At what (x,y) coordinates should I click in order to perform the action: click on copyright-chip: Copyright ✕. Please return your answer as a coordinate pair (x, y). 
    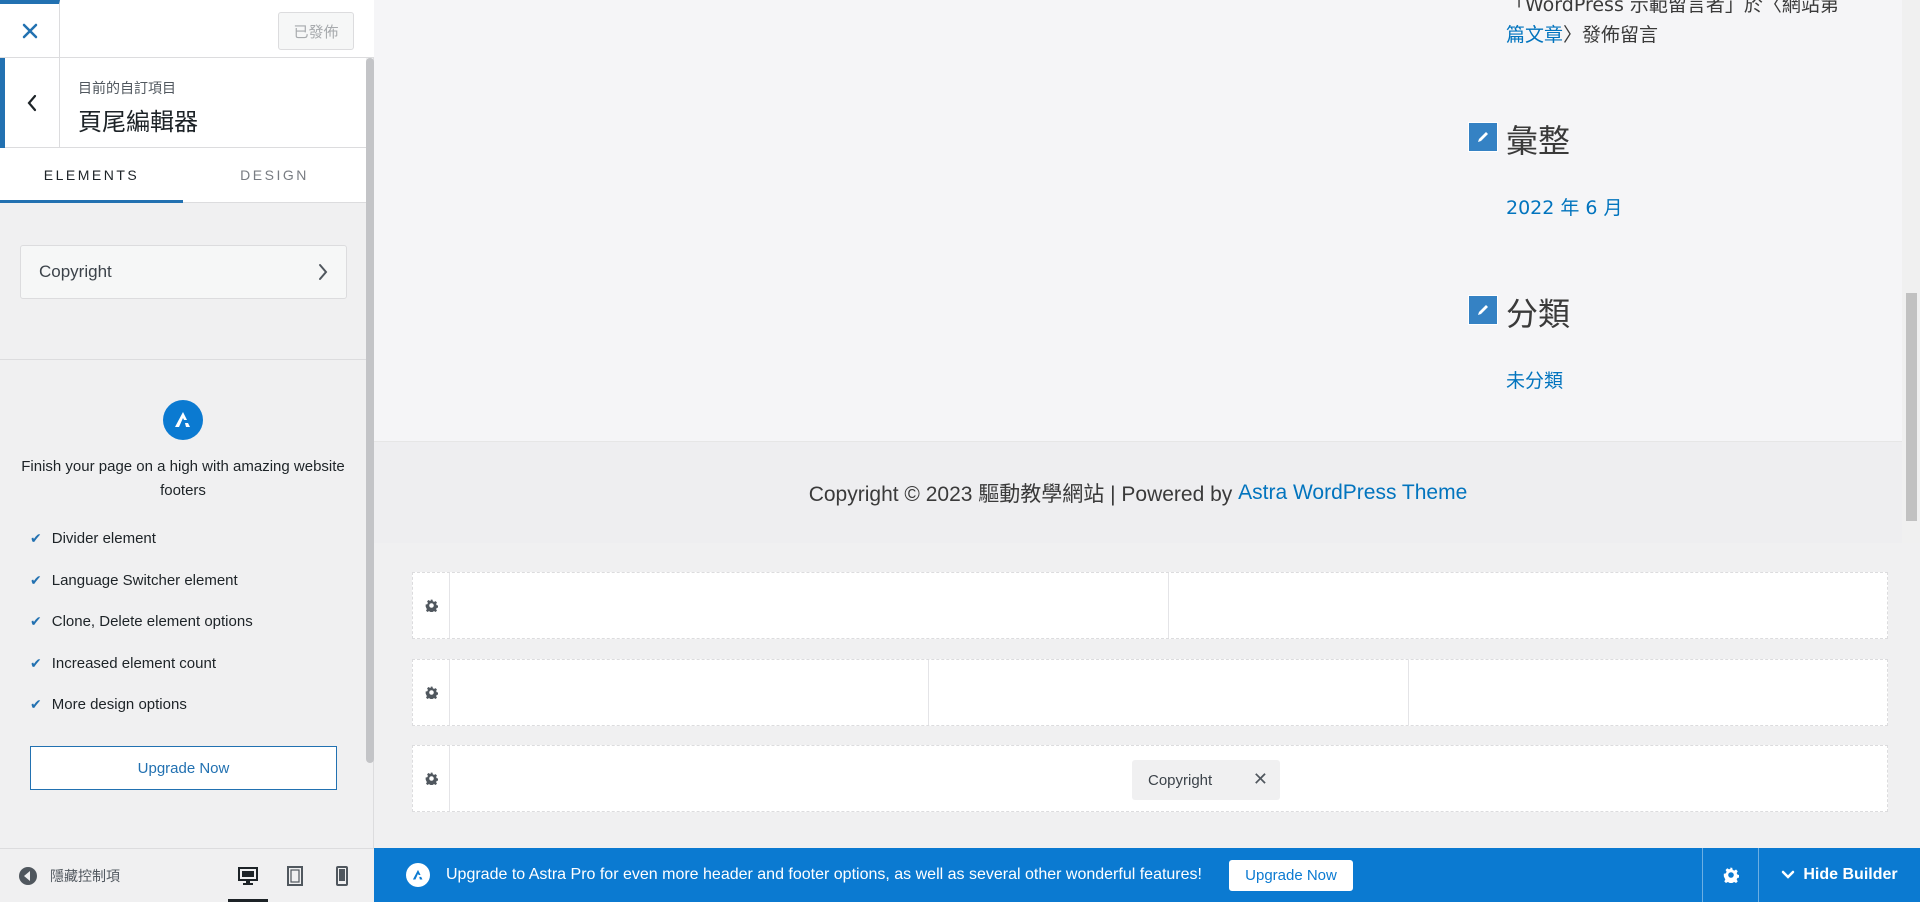
    Looking at the image, I should click on (1206, 780).